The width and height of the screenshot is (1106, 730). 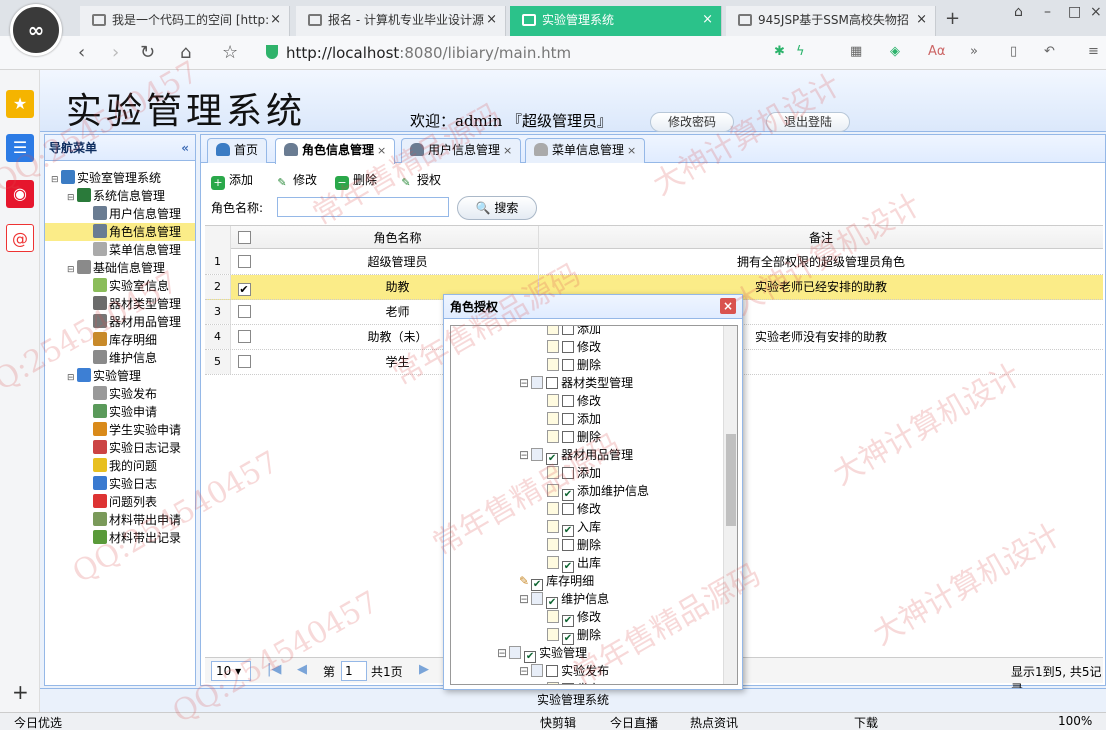 I want to click on nav-item: ⊟ 实验管理, so click(x=104, y=376).